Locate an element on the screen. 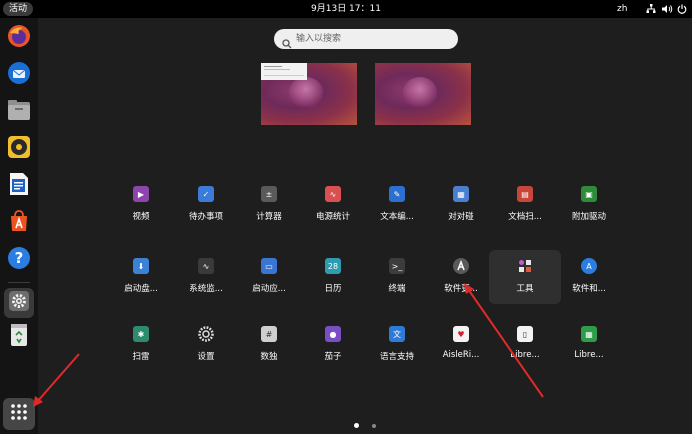 The width and height of the screenshot is (692, 434). app-tile: ● 茄子 is located at coordinates (333, 345).